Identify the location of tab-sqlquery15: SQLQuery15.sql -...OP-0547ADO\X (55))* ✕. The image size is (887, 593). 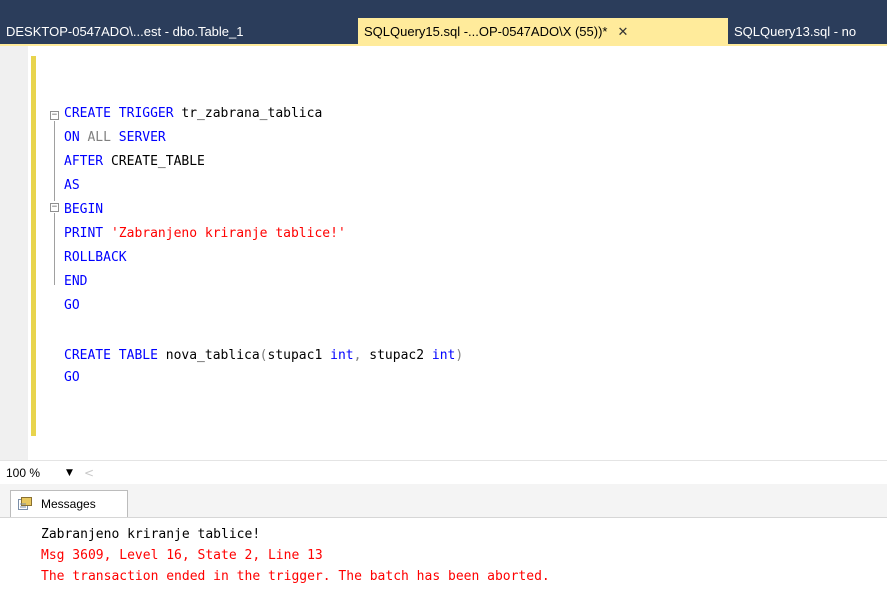
(543, 32).